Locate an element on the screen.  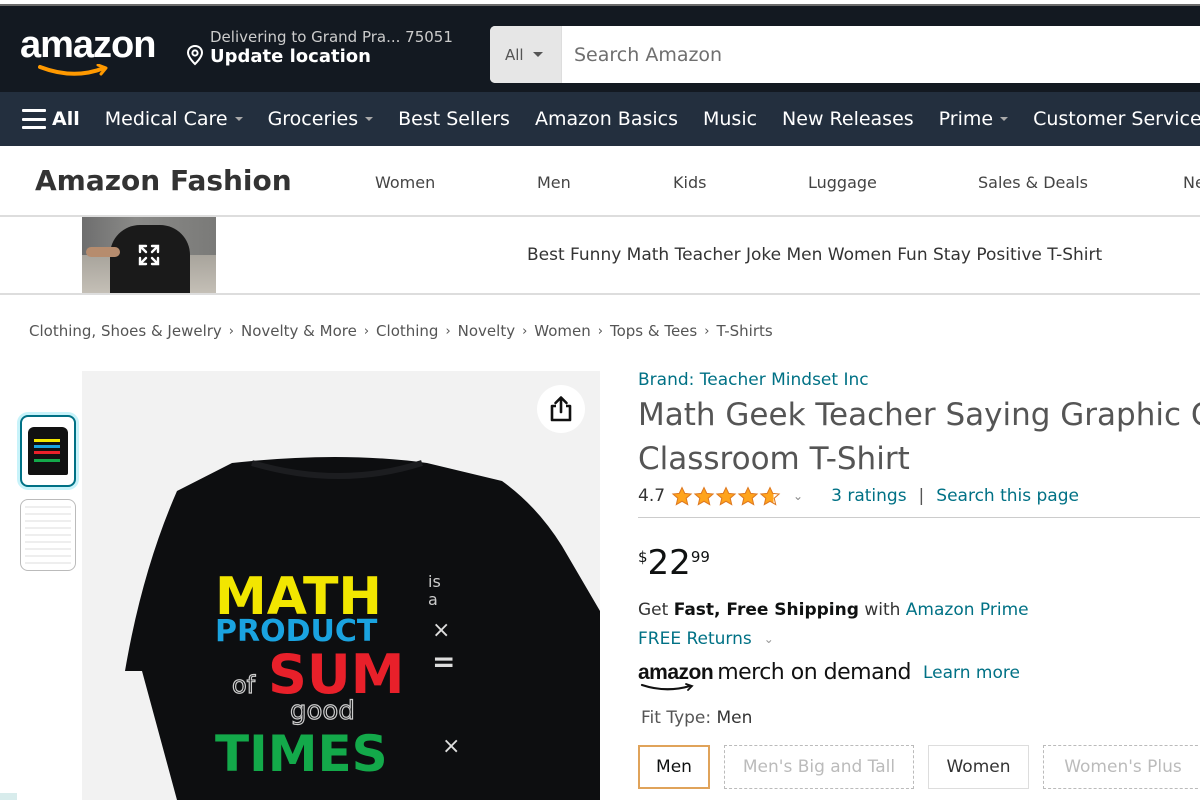
delivery-address: Delivering to Grand Pra... 75051 is located at coordinates (331, 37).